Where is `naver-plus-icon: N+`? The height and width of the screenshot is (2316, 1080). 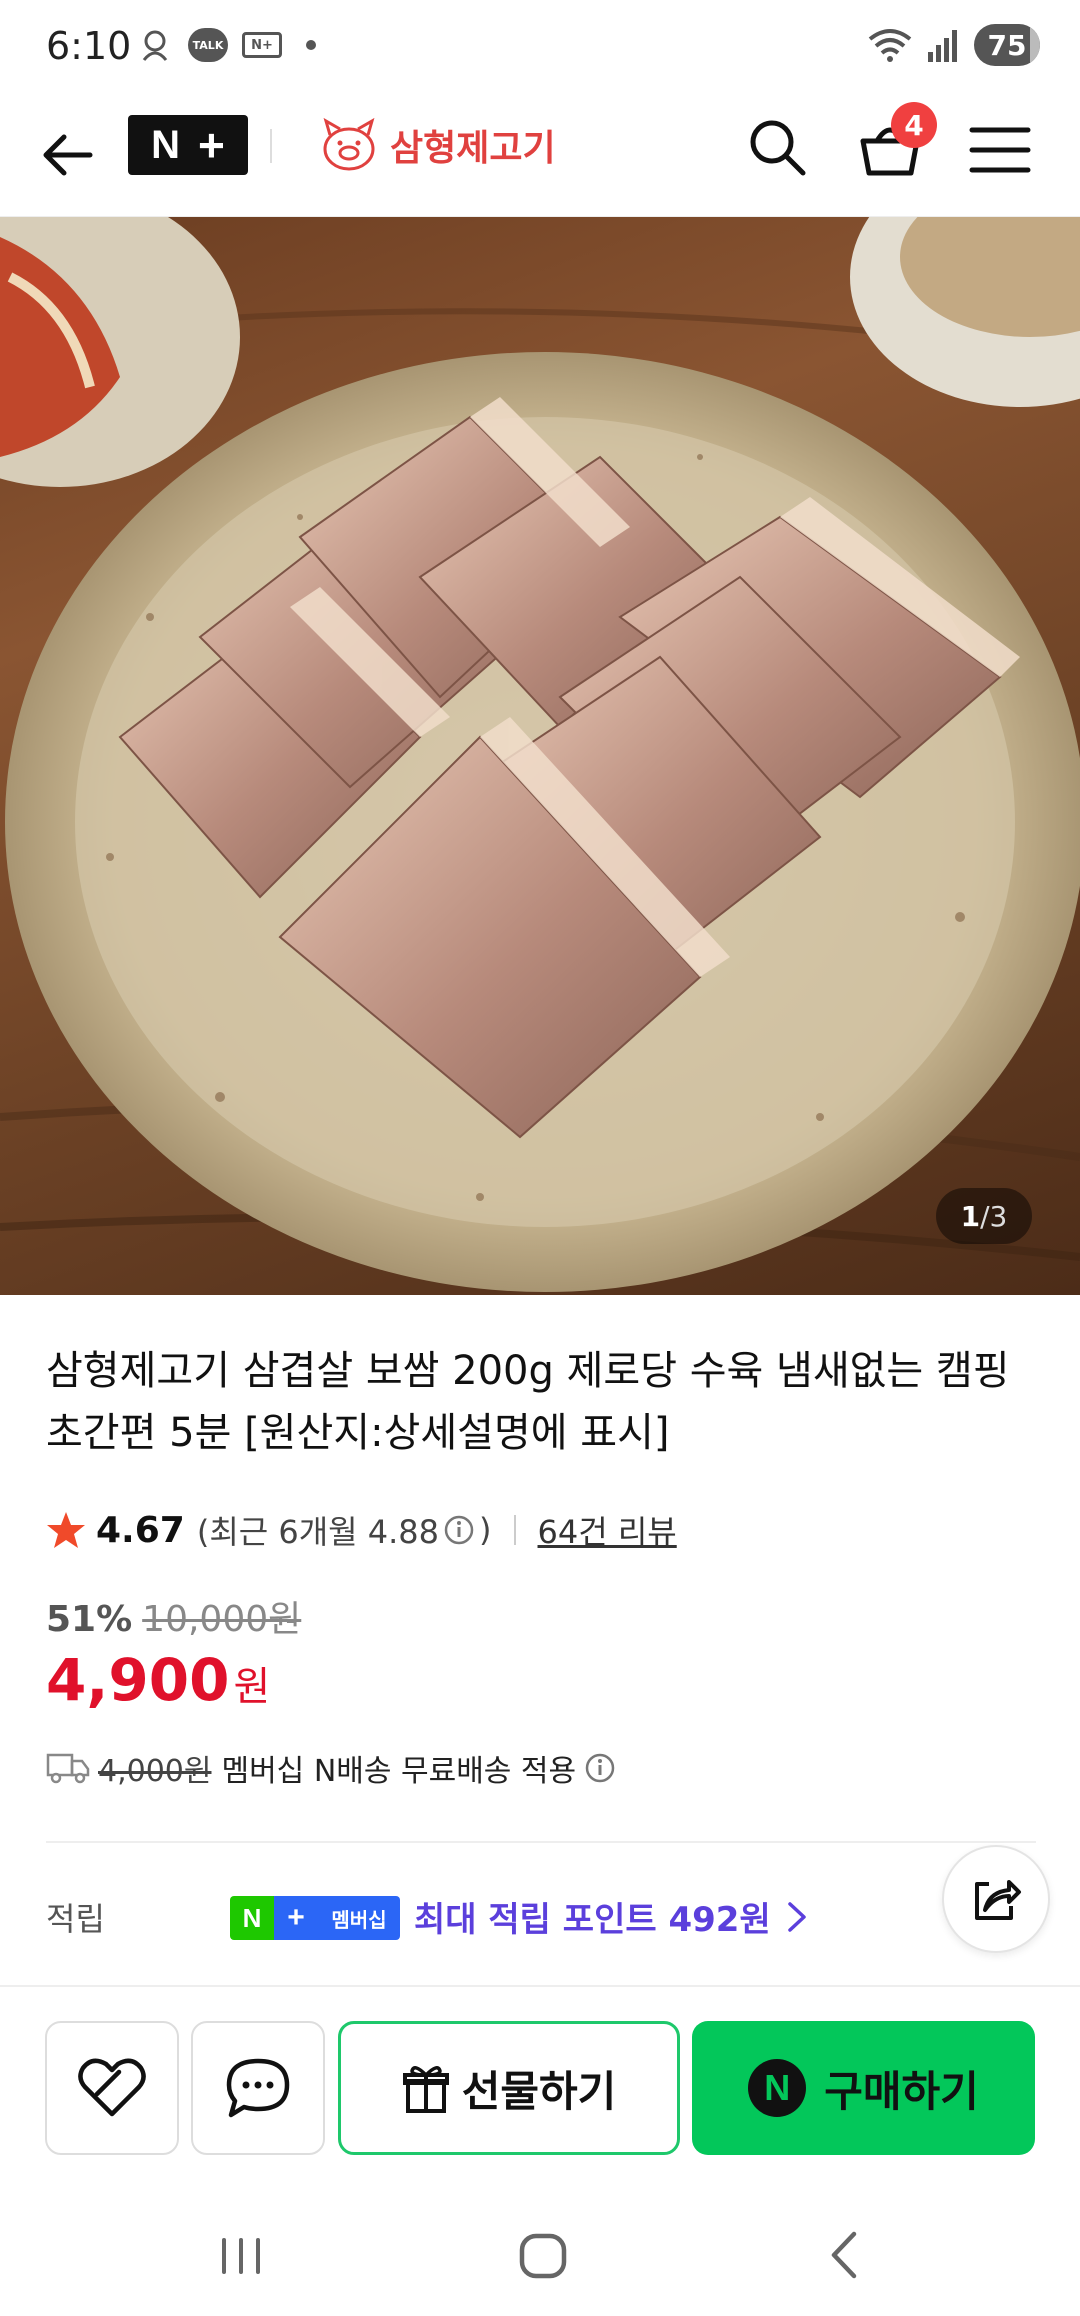
naver-plus-icon: N+ is located at coordinates (262, 45).